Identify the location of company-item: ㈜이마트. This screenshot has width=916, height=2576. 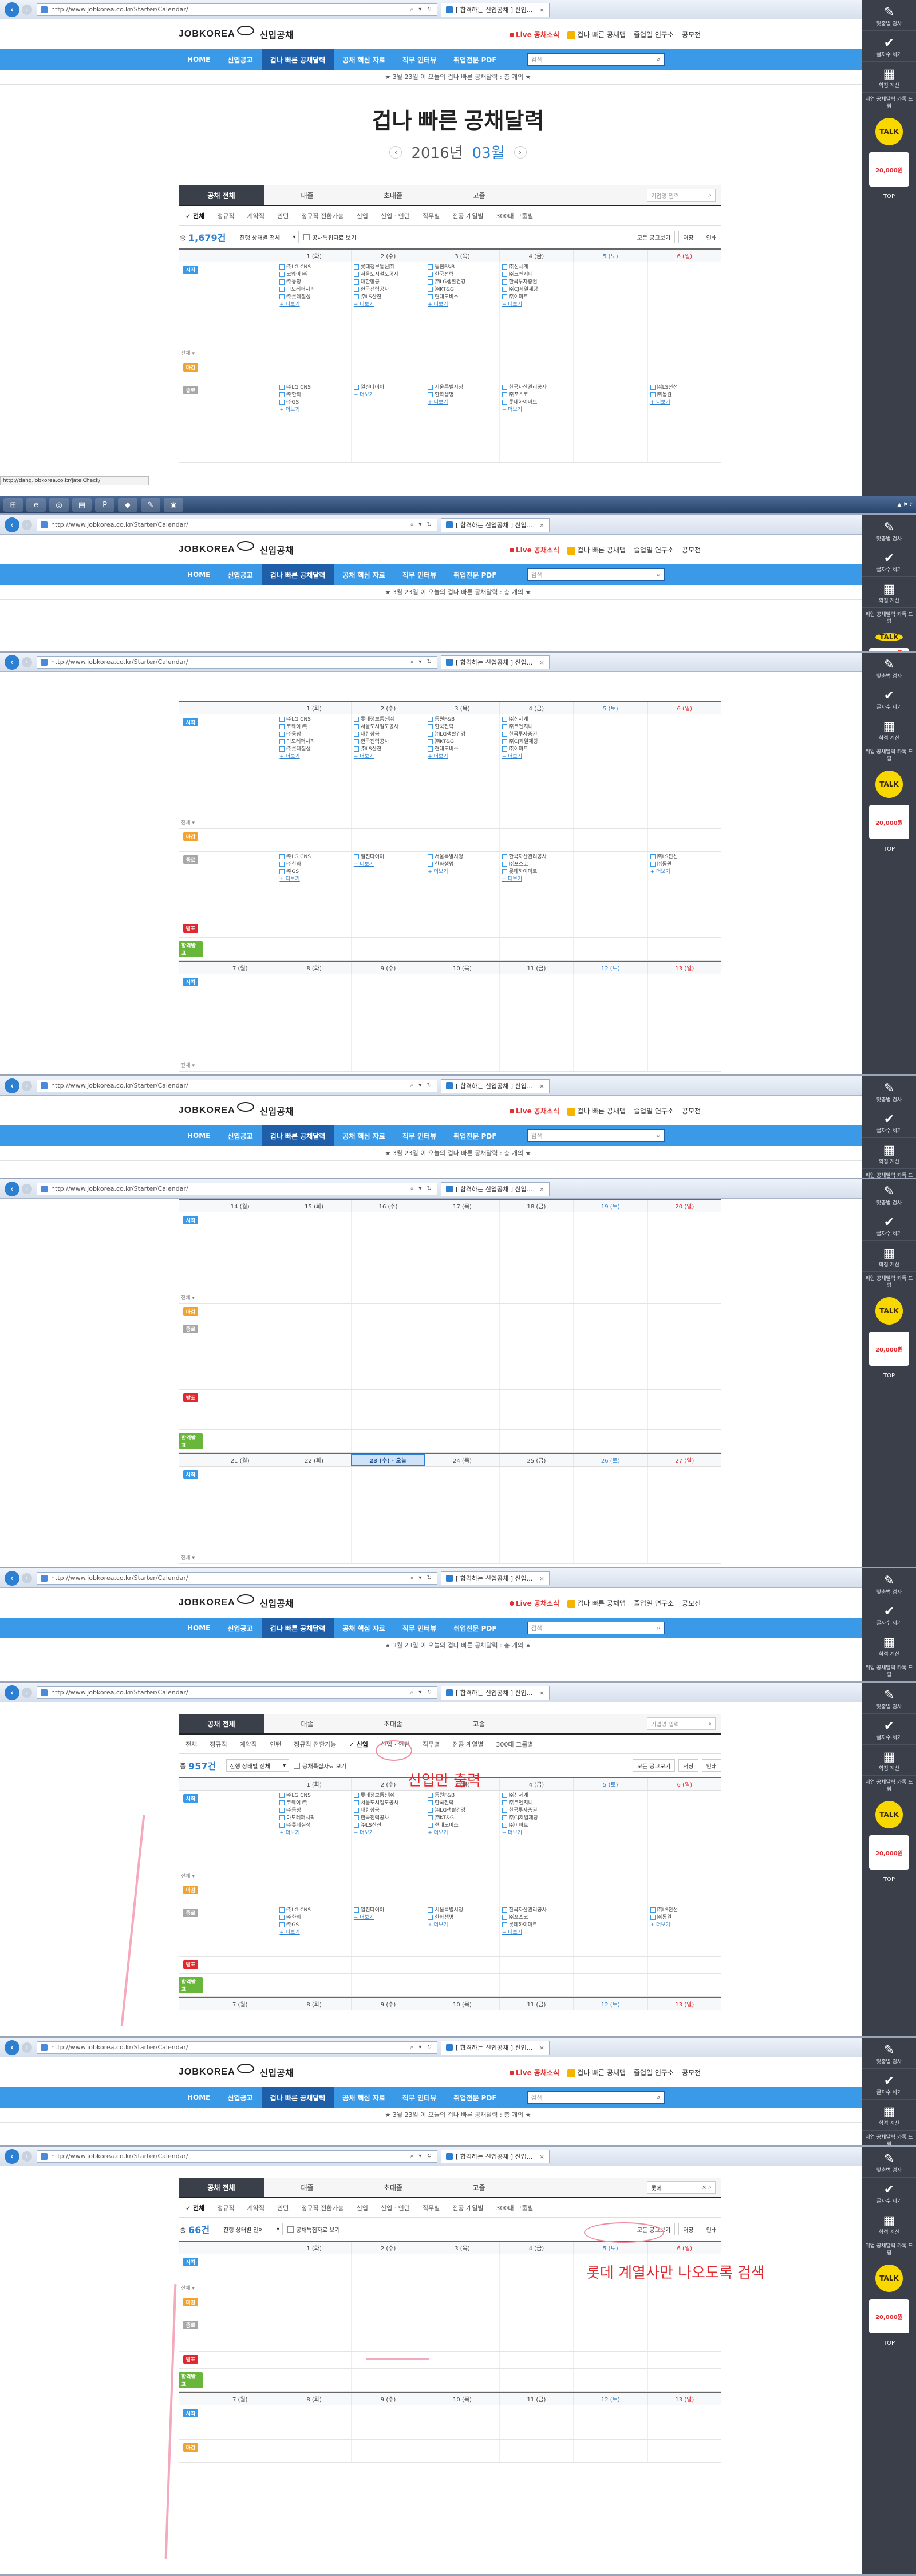
(537, 297).